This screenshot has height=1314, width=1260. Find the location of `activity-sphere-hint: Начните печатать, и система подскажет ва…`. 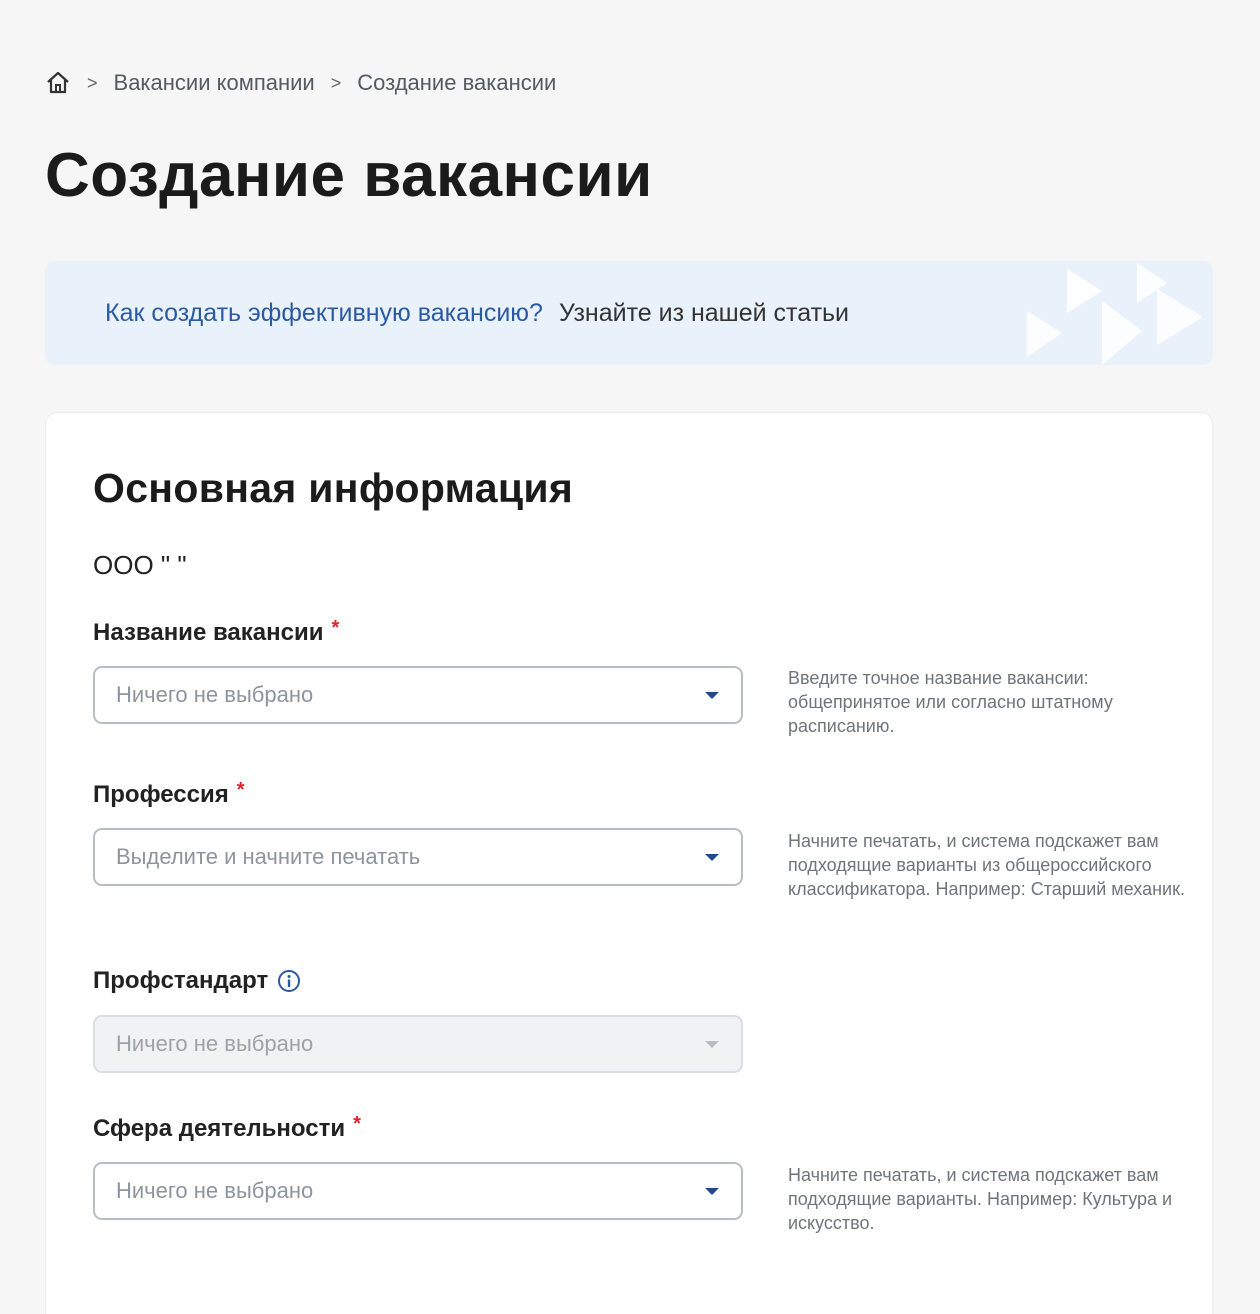

activity-sphere-hint: Начните печатать, и система подскажет ва… is located at coordinates (980, 1199).